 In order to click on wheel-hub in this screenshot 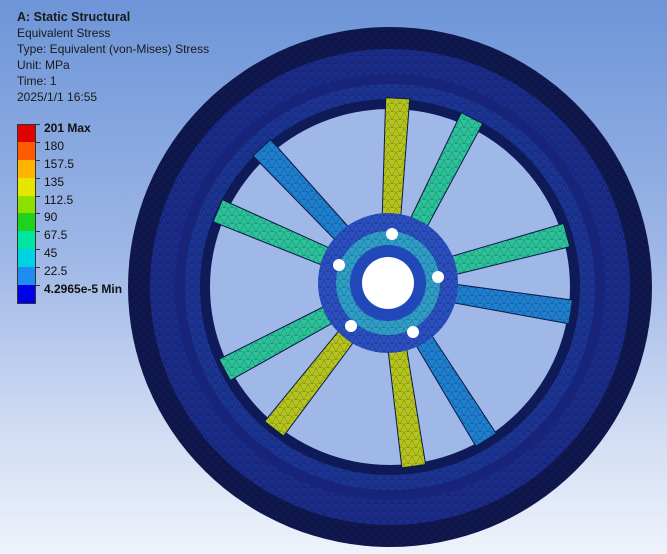, I will do `click(388, 283)`.